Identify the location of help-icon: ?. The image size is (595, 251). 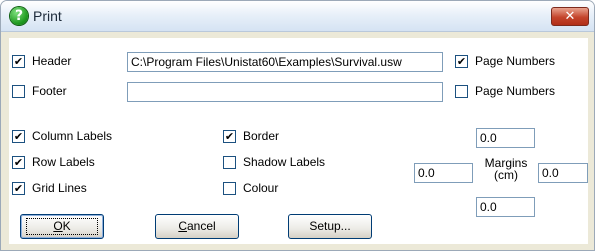
(19, 16).